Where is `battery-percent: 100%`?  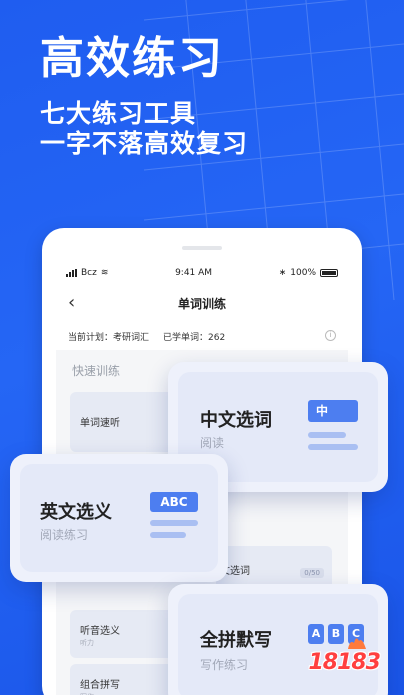 battery-percent: 100% is located at coordinates (303, 273).